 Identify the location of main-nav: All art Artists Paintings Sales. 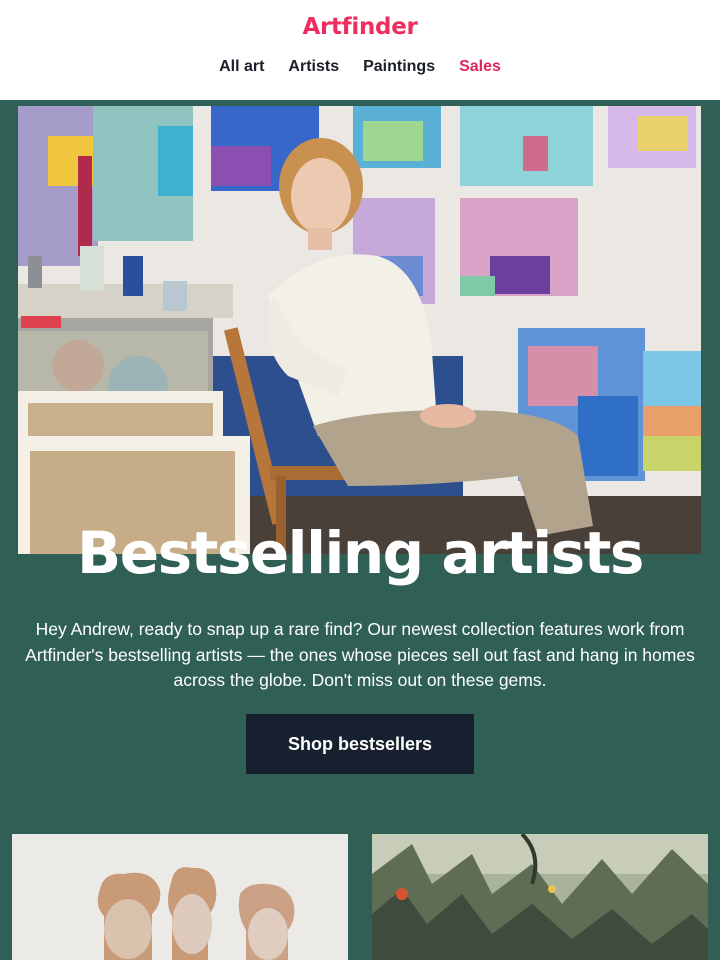
(360, 67).